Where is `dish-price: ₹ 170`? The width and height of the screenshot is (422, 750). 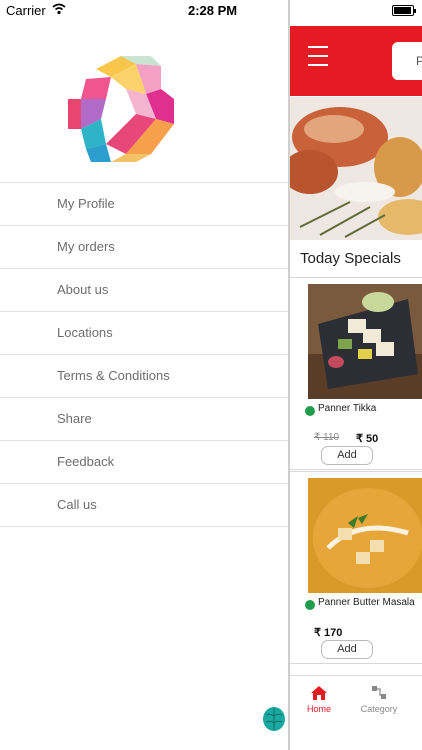
dish-price: ₹ 170 is located at coordinates (328, 633).